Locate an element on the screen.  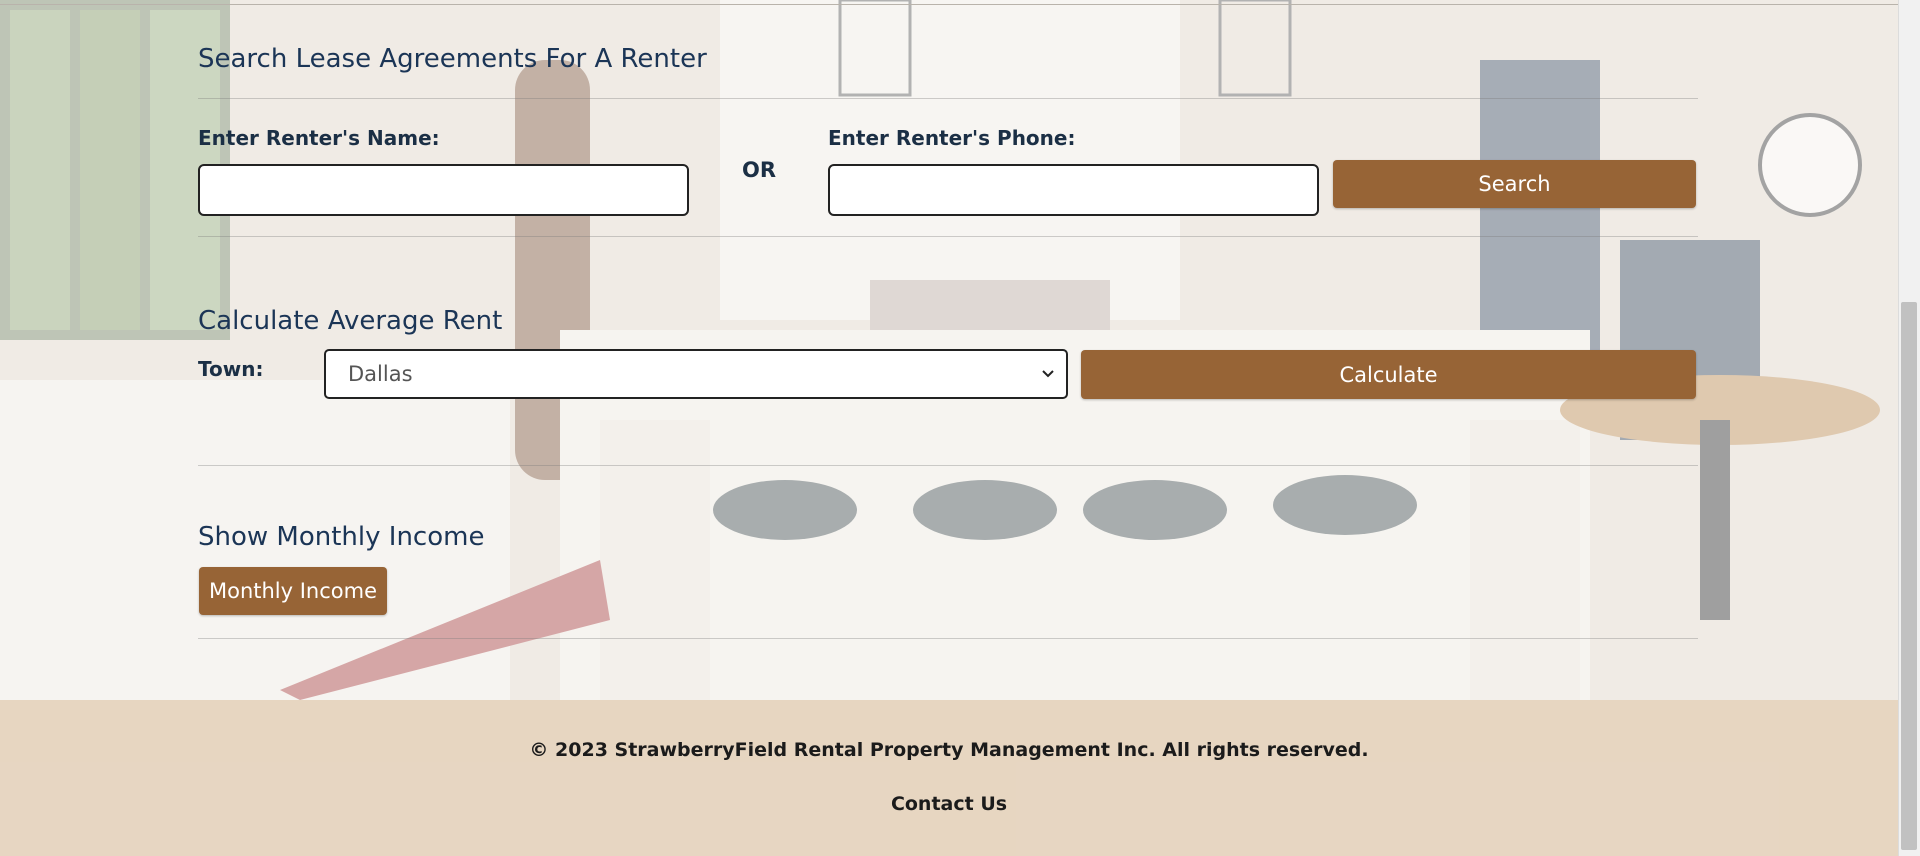
average-rent-section-title: Calculate Average Rent is located at coordinates (350, 321).